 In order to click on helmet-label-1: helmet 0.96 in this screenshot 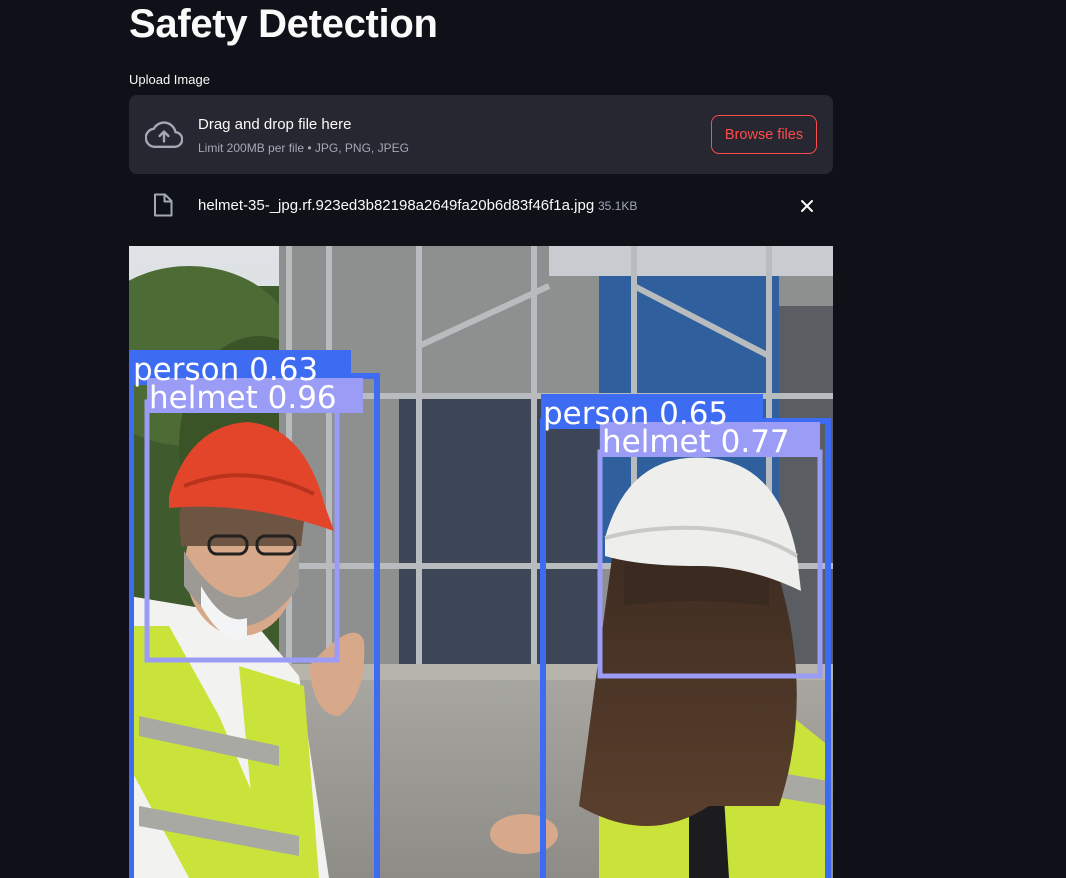, I will do `click(243, 398)`.